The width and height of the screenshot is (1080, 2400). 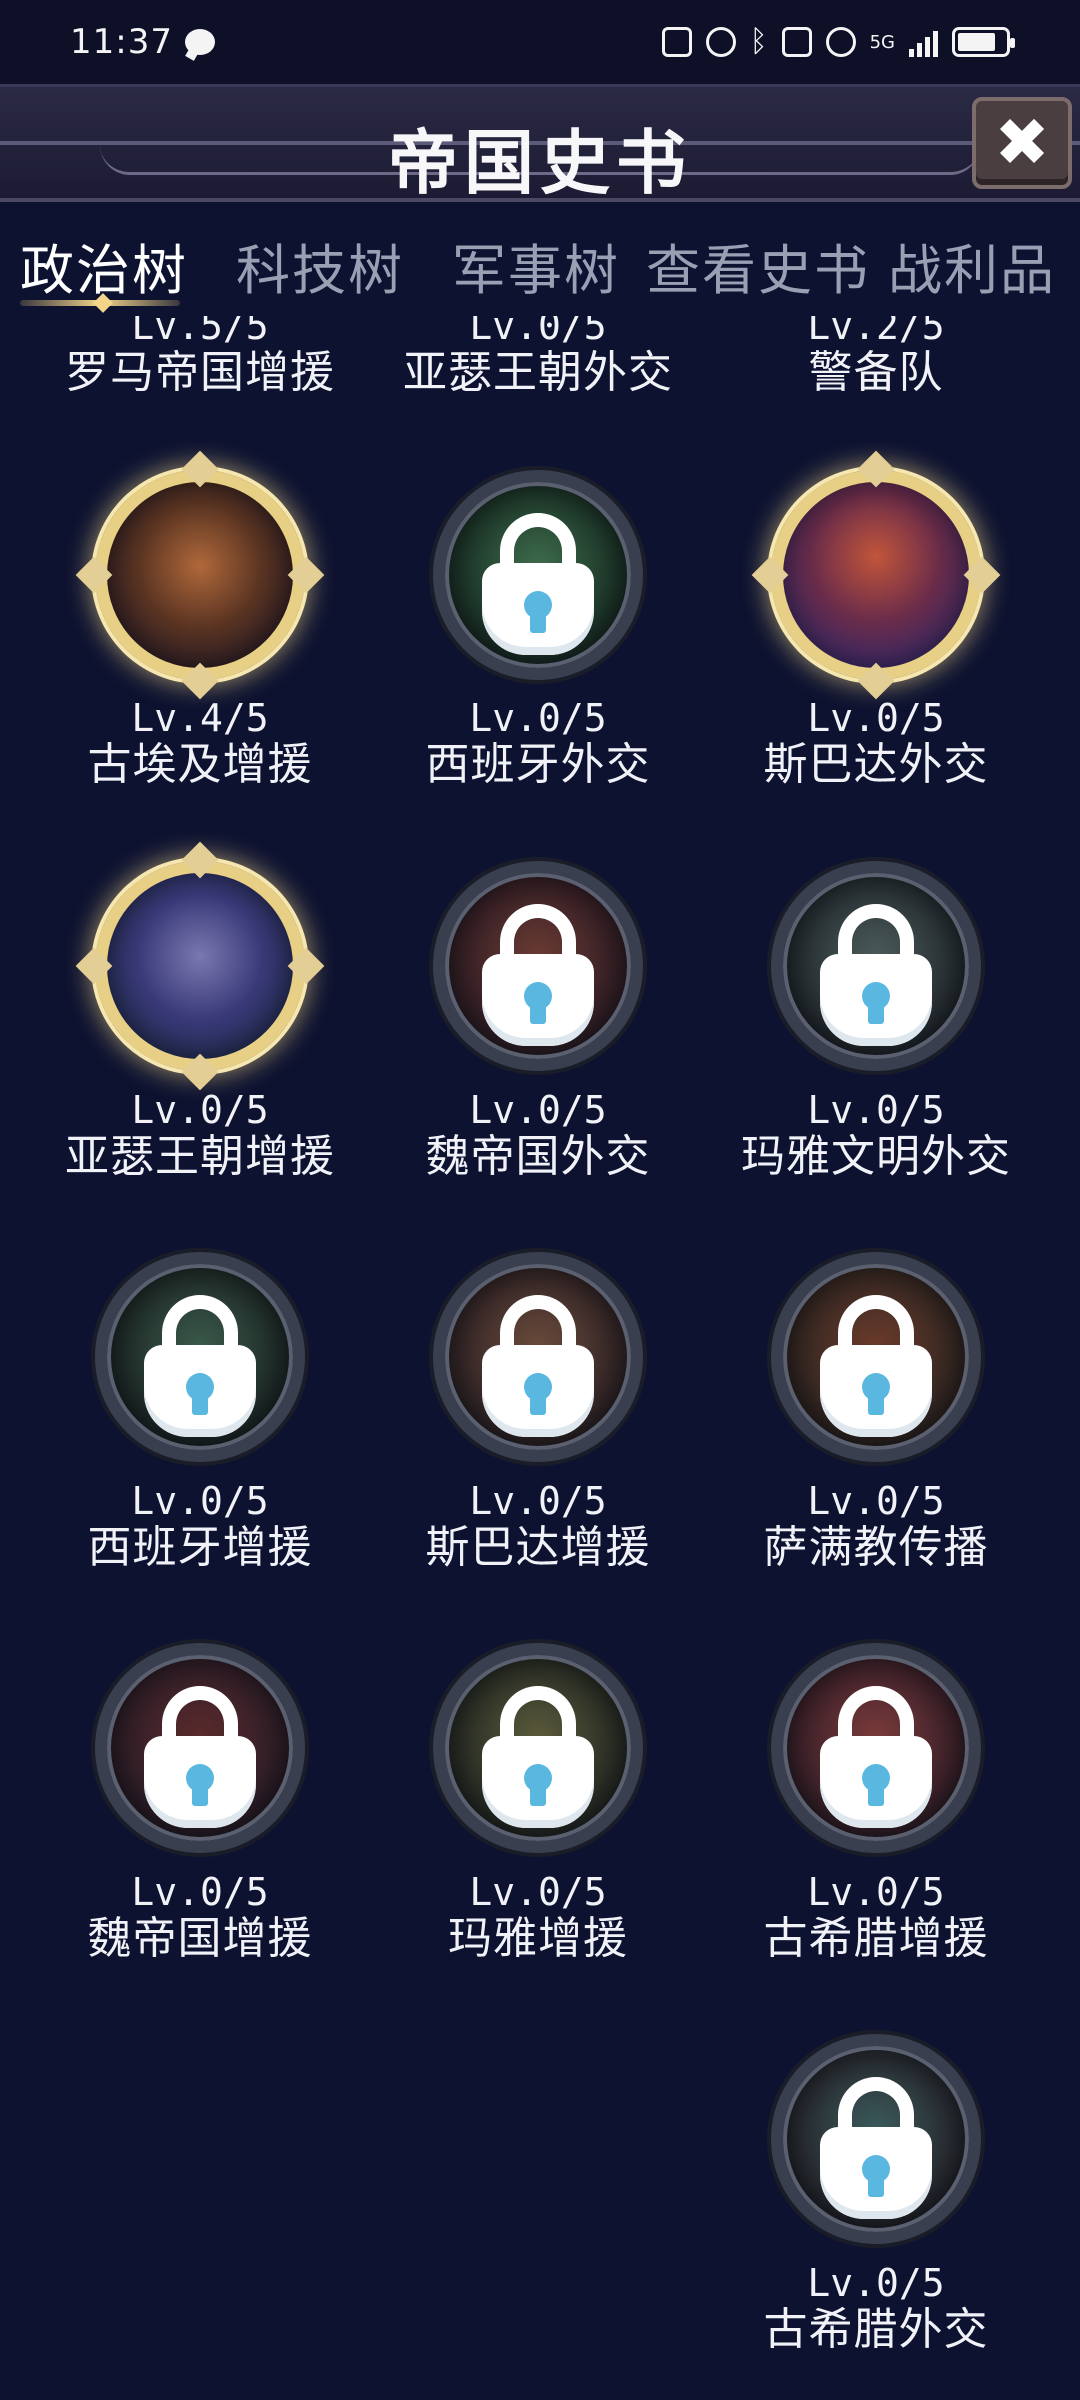 What do you see at coordinates (200, 332) in the screenshot?
I see `node-level: Lv.5/5` at bounding box center [200, 332].